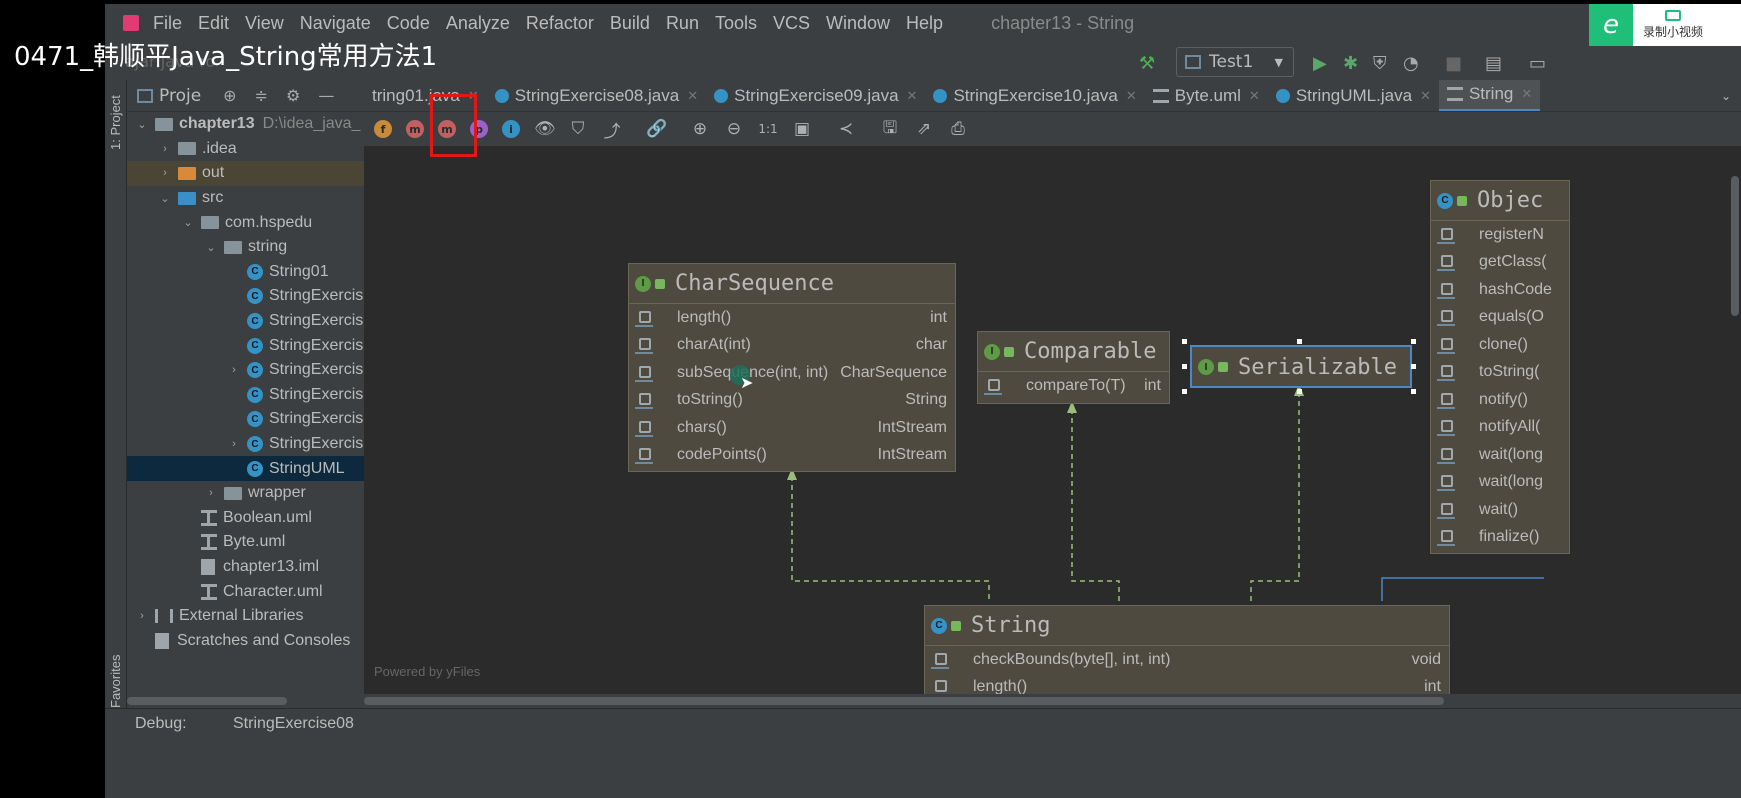 The width and height of the screenshot is (1741, 798). Describe the element at coordinates (846, 129) in the screenshot. I see `layout-icon: ≺` at that location.